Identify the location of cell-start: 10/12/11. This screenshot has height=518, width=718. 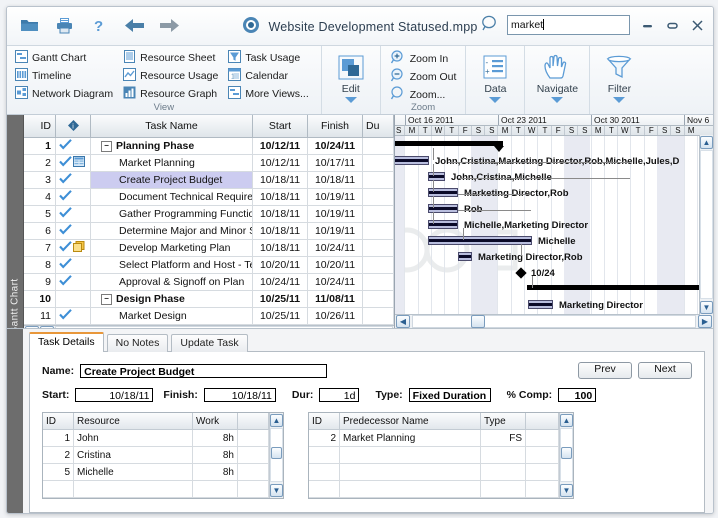
(280, 146).